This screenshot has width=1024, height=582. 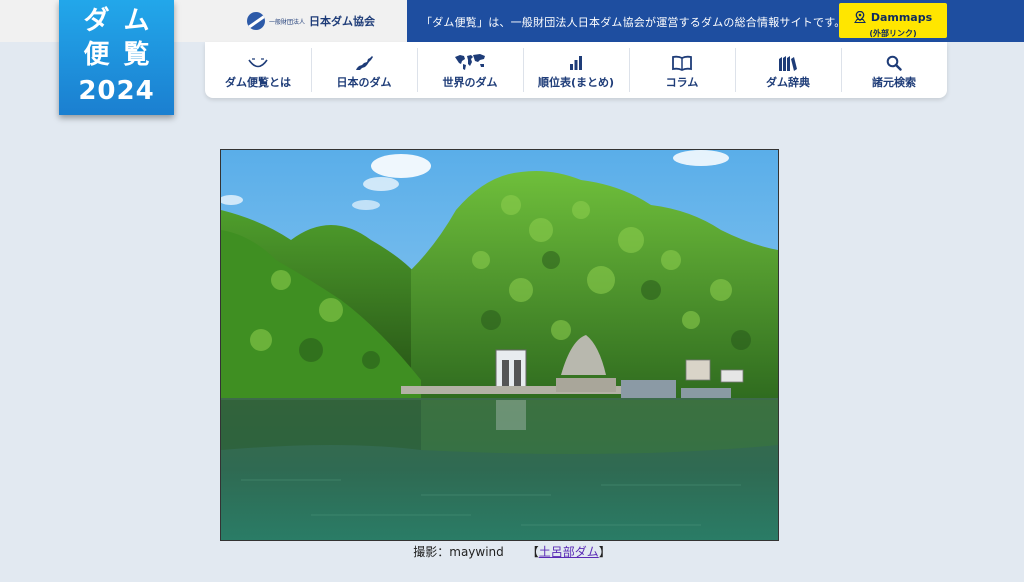 What do you see at coordinates (116, 91) in the screenshot?
I see `logo-year: 2024` at bounding box center [116, 91].